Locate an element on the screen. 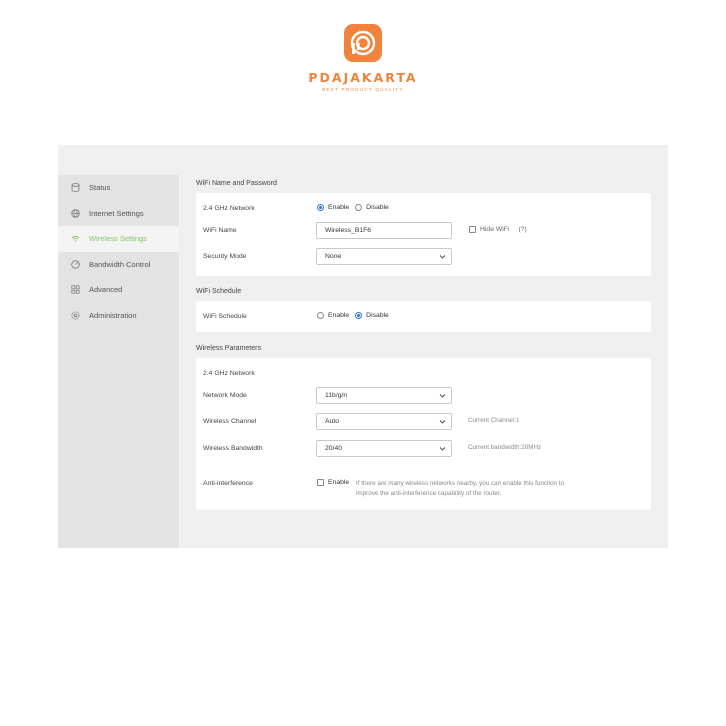 Image resolution: width=726 pixels, height=726 pixels. anti-interference-label: Anti-interference is located at coordinates (228, 483).